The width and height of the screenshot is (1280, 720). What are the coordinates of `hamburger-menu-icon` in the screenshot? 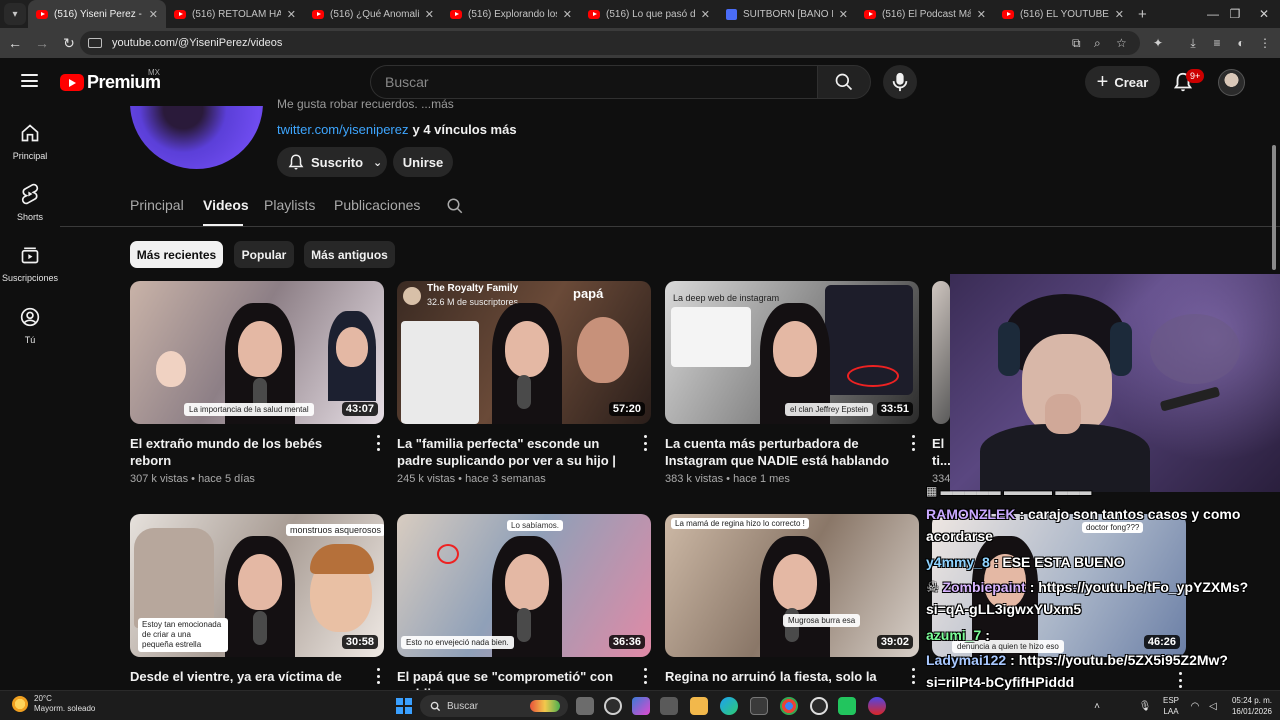 It's located at (29, 80).